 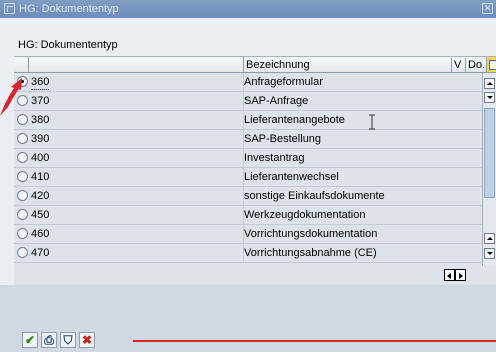 I want to click on scroll-right-button, so click(x=460, y=275).